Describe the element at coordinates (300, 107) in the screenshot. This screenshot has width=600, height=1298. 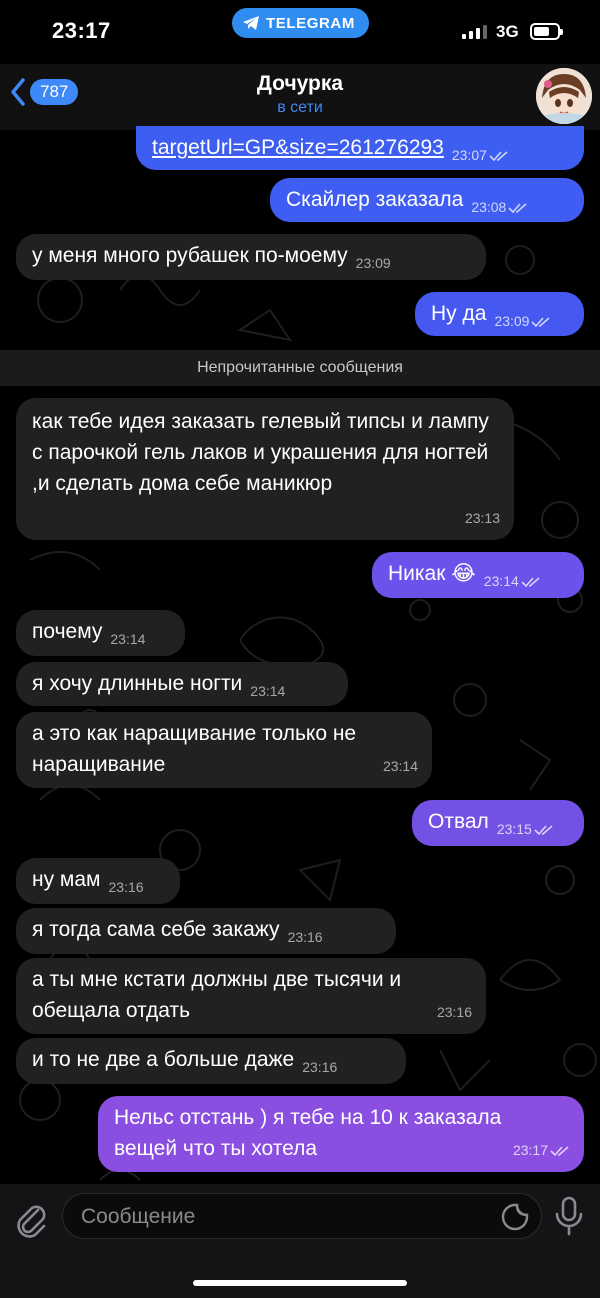
I see `chat-status: в сети` at that location.